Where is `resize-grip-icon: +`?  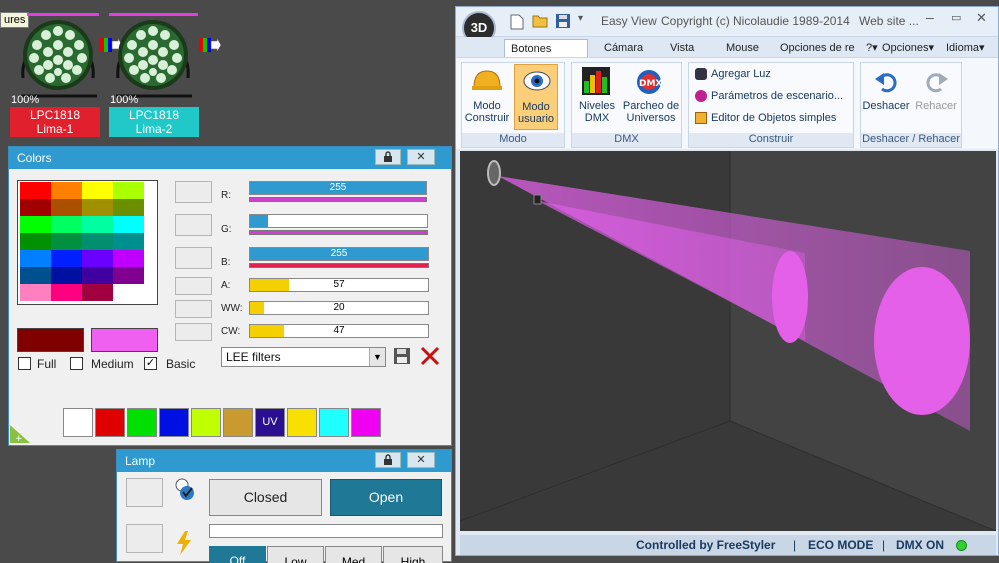 resize-grip-icon: + is located at coordinates (20, 435).